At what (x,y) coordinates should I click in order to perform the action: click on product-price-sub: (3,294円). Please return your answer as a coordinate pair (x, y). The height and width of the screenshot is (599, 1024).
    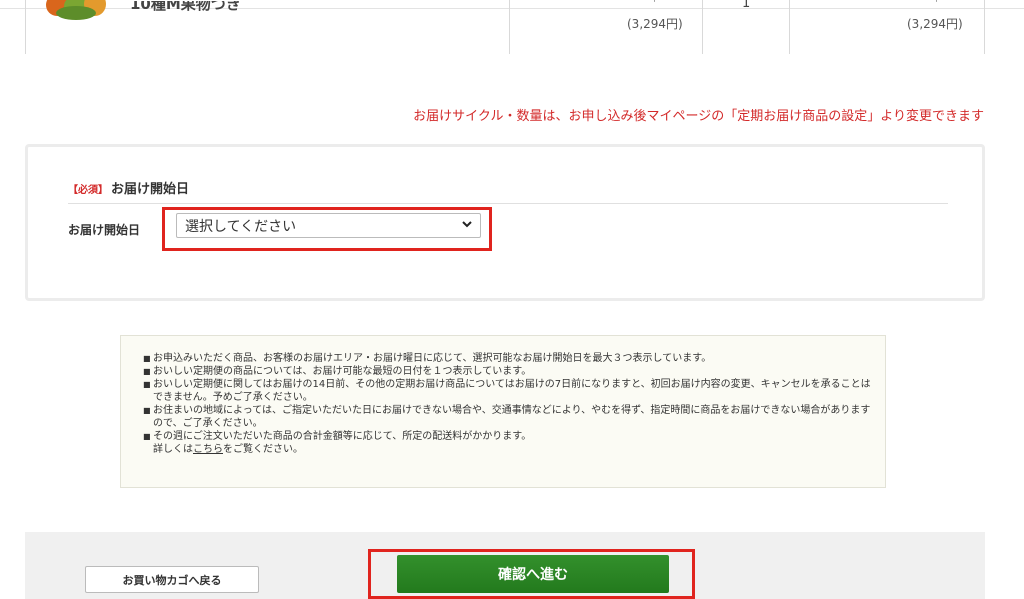
    Looking at the image, I should click on (655, 24).